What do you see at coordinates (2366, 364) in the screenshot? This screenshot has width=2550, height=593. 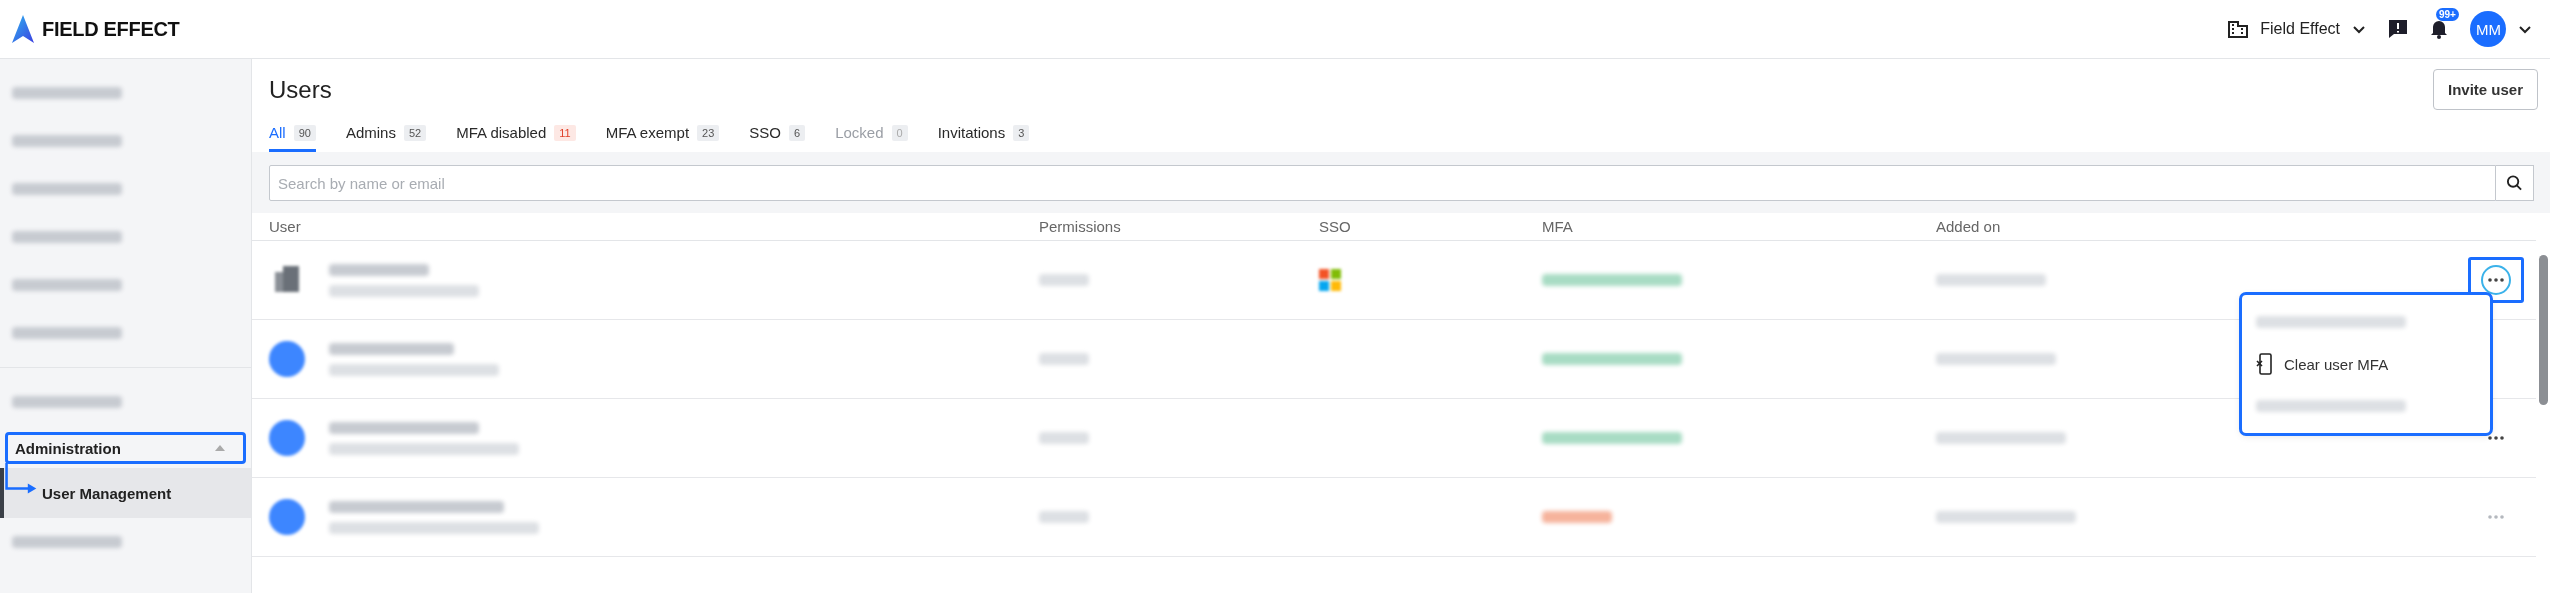 I see `menu-item: Clear user MFA` at bounding box center [2366, 364].